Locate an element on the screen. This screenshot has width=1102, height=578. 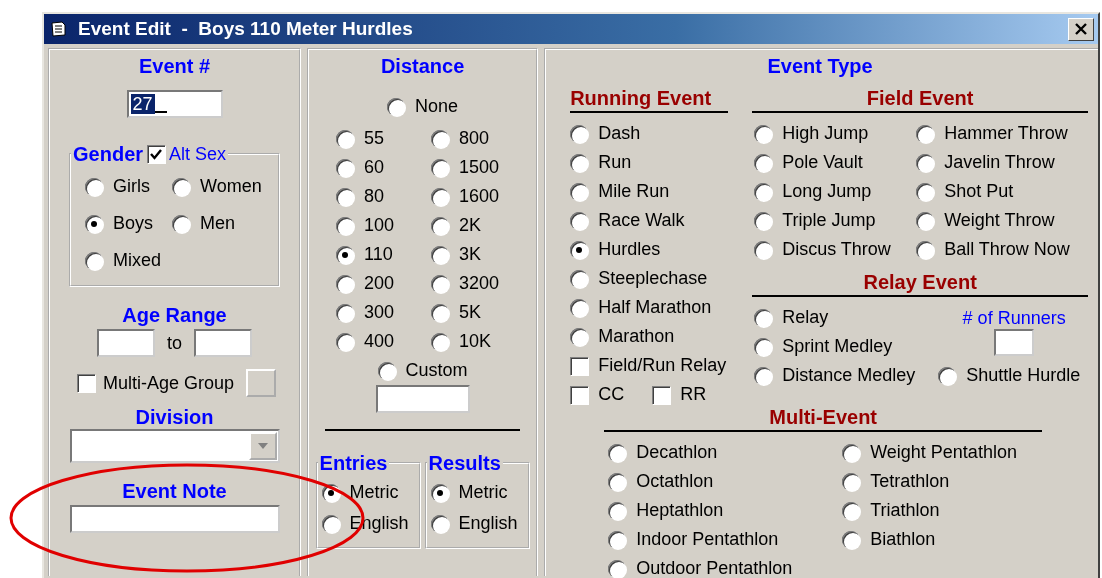
close-icon is located at coordinates (1081, 29).